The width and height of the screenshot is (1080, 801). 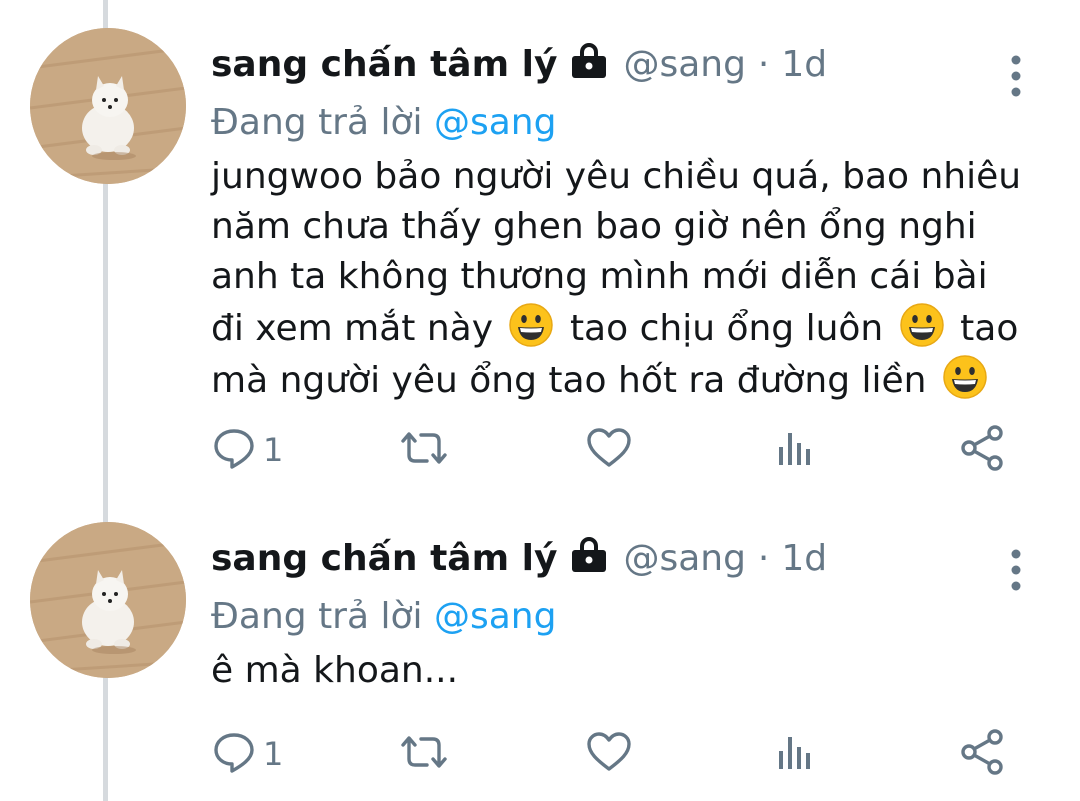 What do you see at coordinates (594, 226) in the screenshot?
I see `text-segment: năm chưa thấy ghen bao giờ nên ổng nghi` at bounding box center [594, 226].